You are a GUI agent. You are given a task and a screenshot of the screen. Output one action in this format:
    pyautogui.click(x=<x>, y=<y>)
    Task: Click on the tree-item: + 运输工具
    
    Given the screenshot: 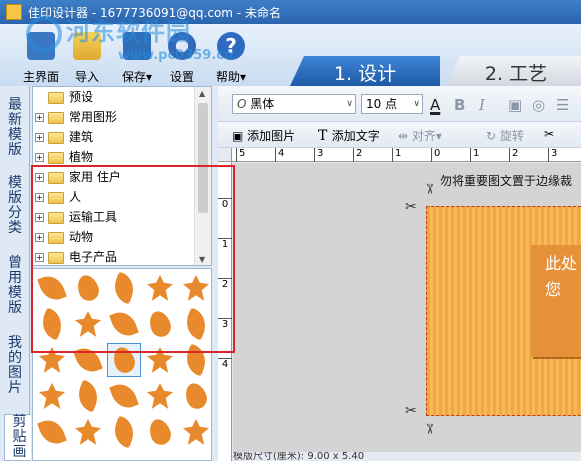 What is the action you would take?
    pyautogui.click(x=76, y=217)
    